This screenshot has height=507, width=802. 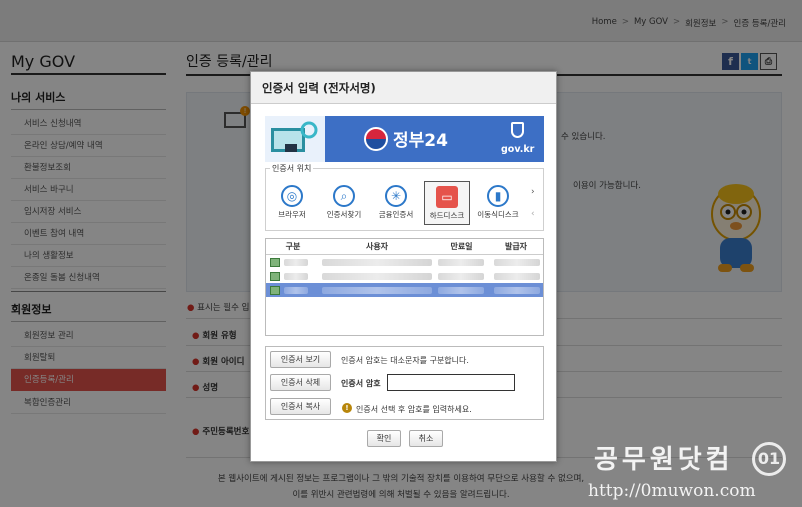 I want to click on location-label: 브라우저, so click(x=292, y=214).